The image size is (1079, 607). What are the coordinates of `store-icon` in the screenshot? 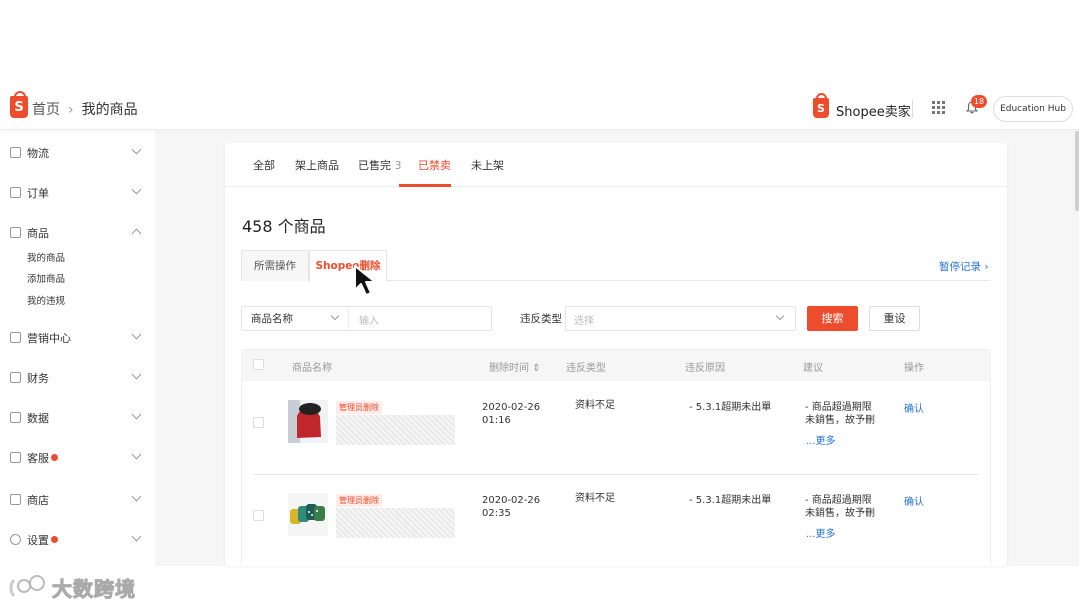 It's located at (15, 499).